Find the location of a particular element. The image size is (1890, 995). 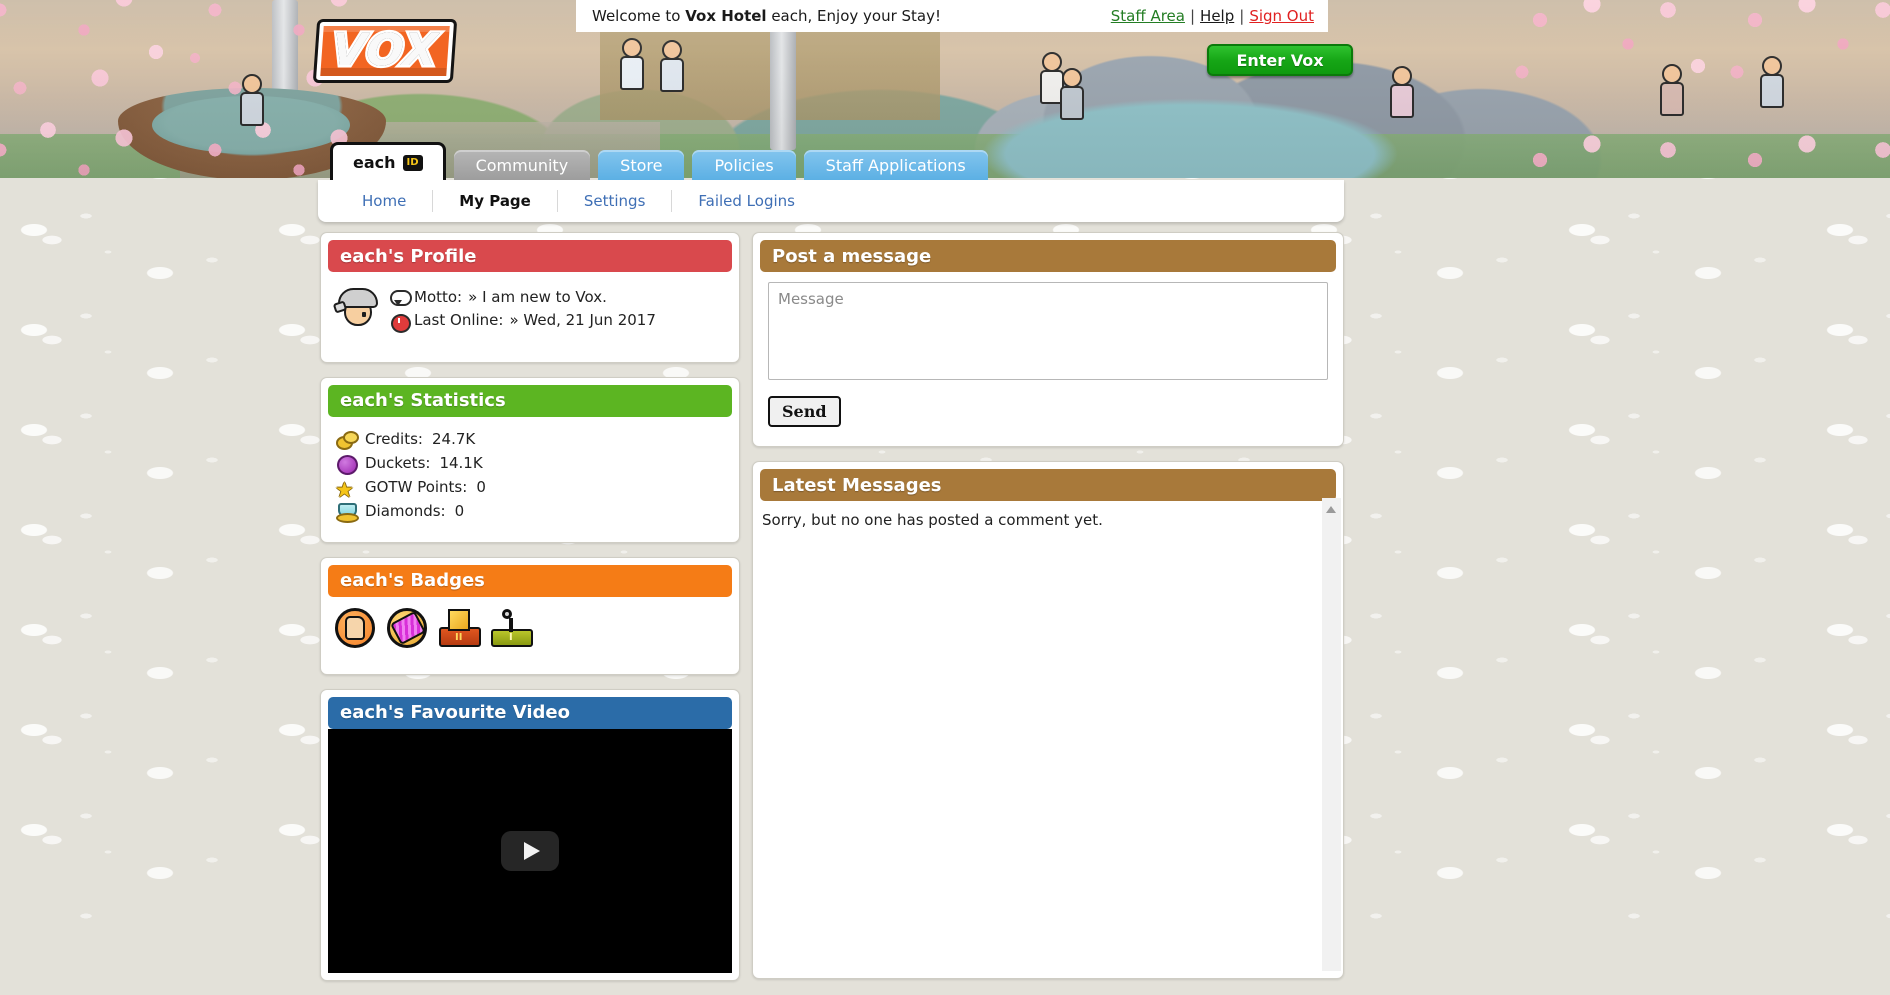

stat-row-credits: Credits: 24.7K is located at coordinates (530, 439).